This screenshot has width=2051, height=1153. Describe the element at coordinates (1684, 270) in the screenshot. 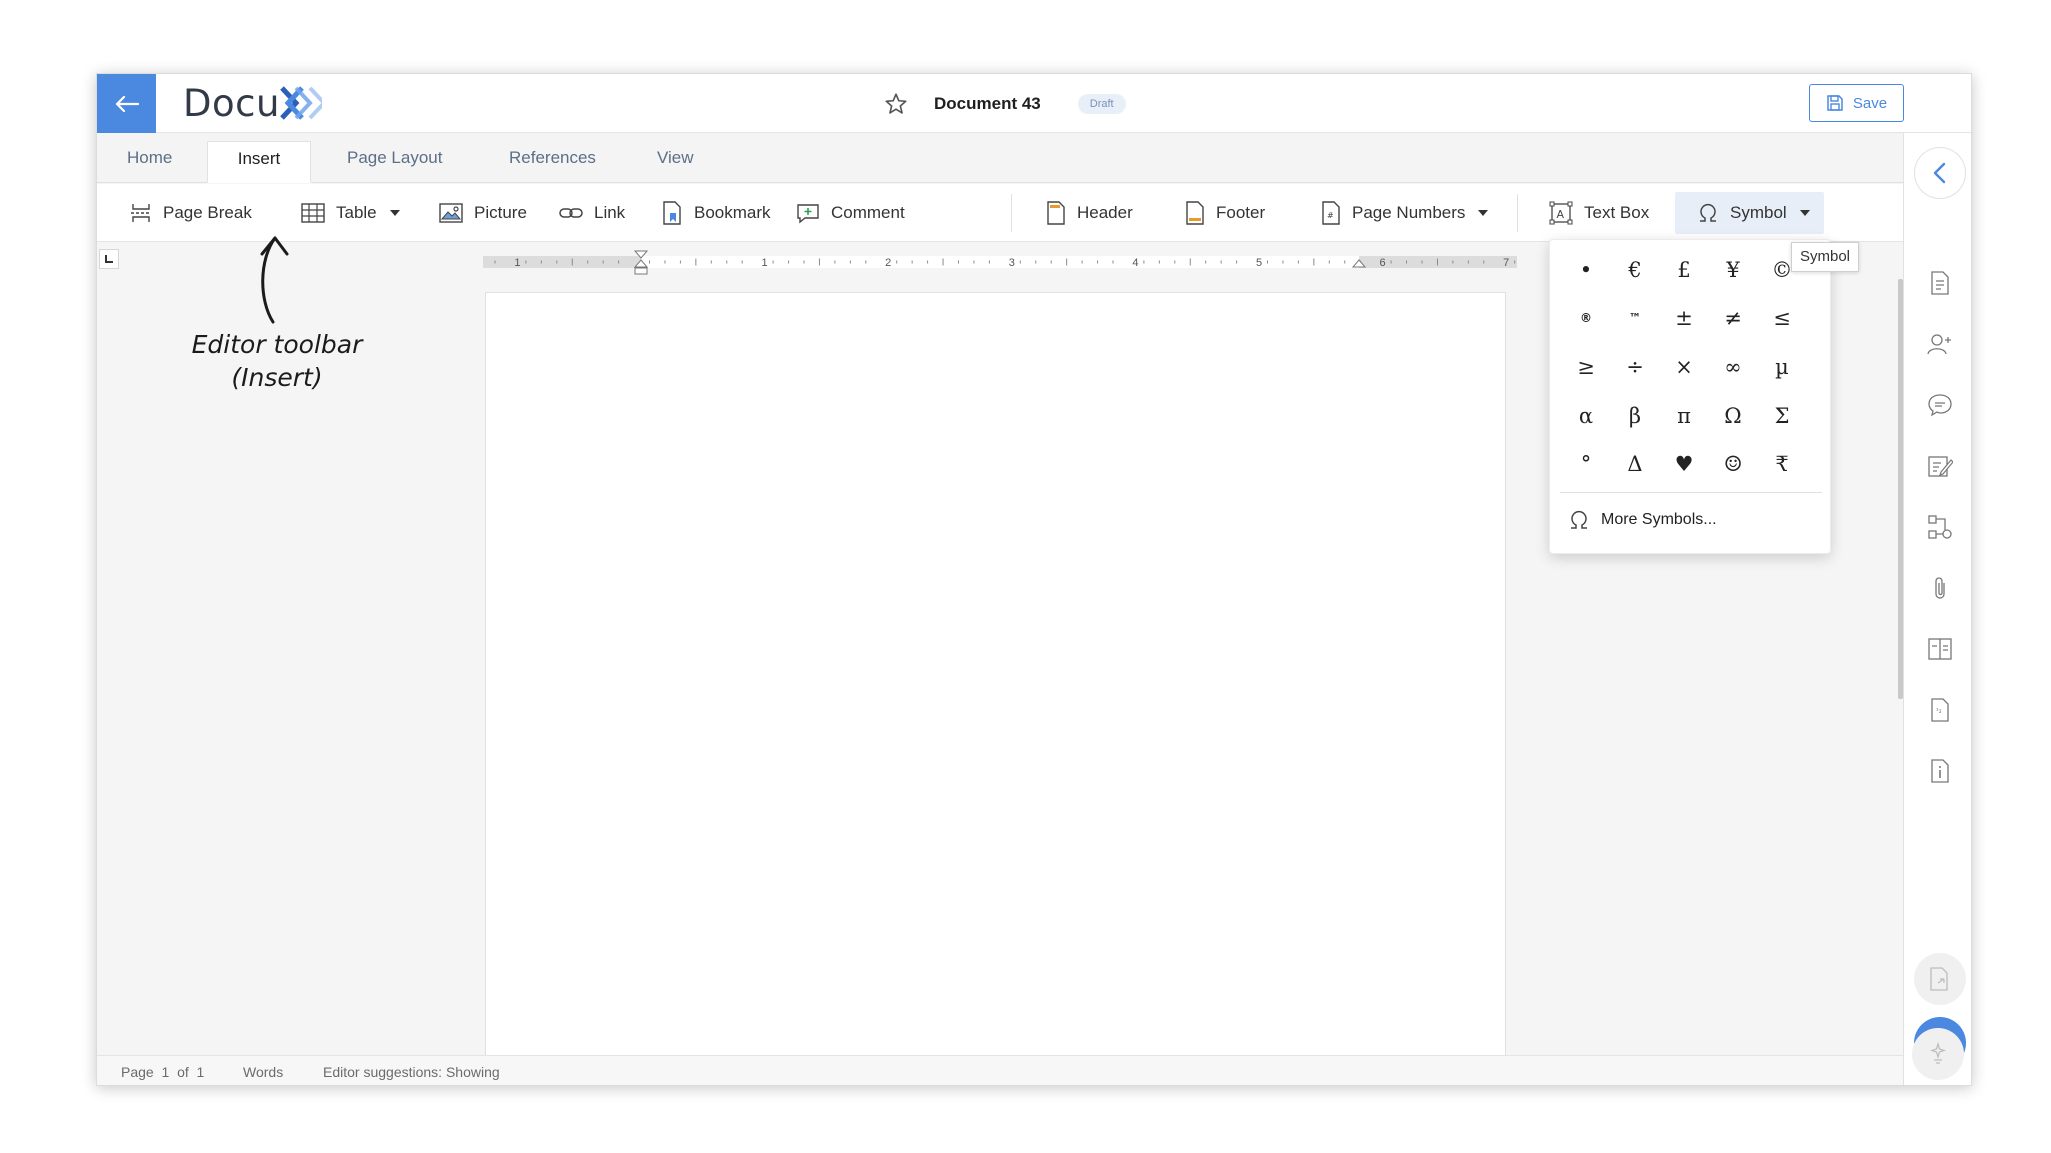

I see `symbol-option: £` at that location.